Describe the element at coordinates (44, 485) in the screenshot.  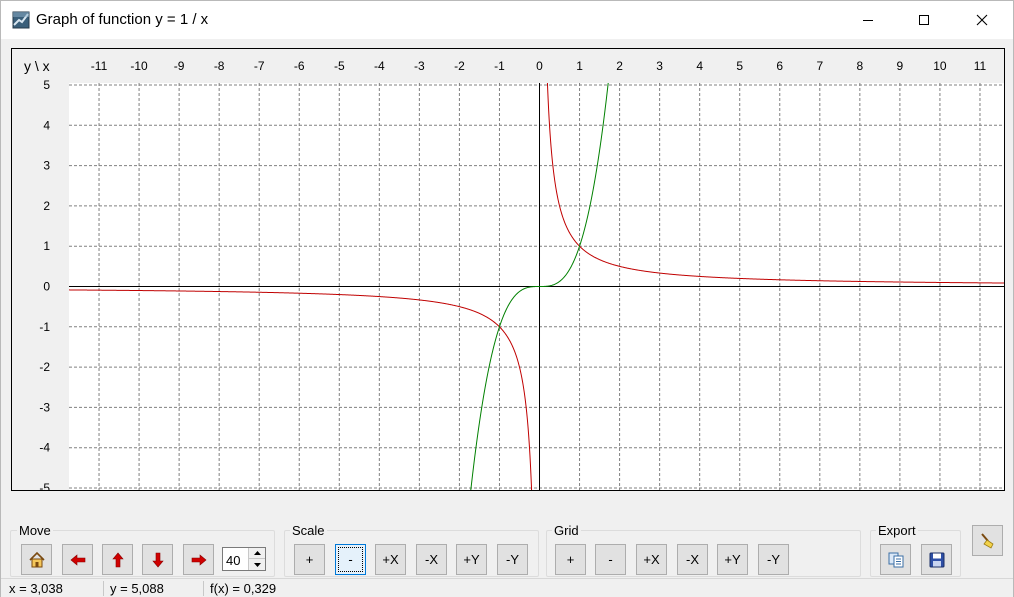
I see `y-tick-label: -5` at that location.